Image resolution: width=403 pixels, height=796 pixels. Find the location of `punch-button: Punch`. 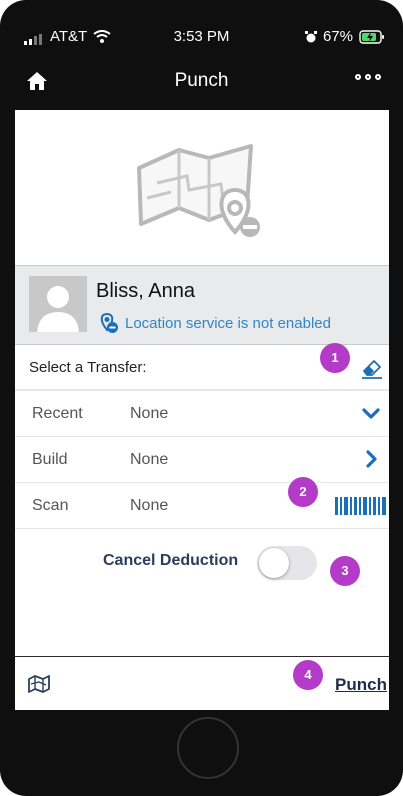

punch-button: Punch is located at coordinates (361, 685).